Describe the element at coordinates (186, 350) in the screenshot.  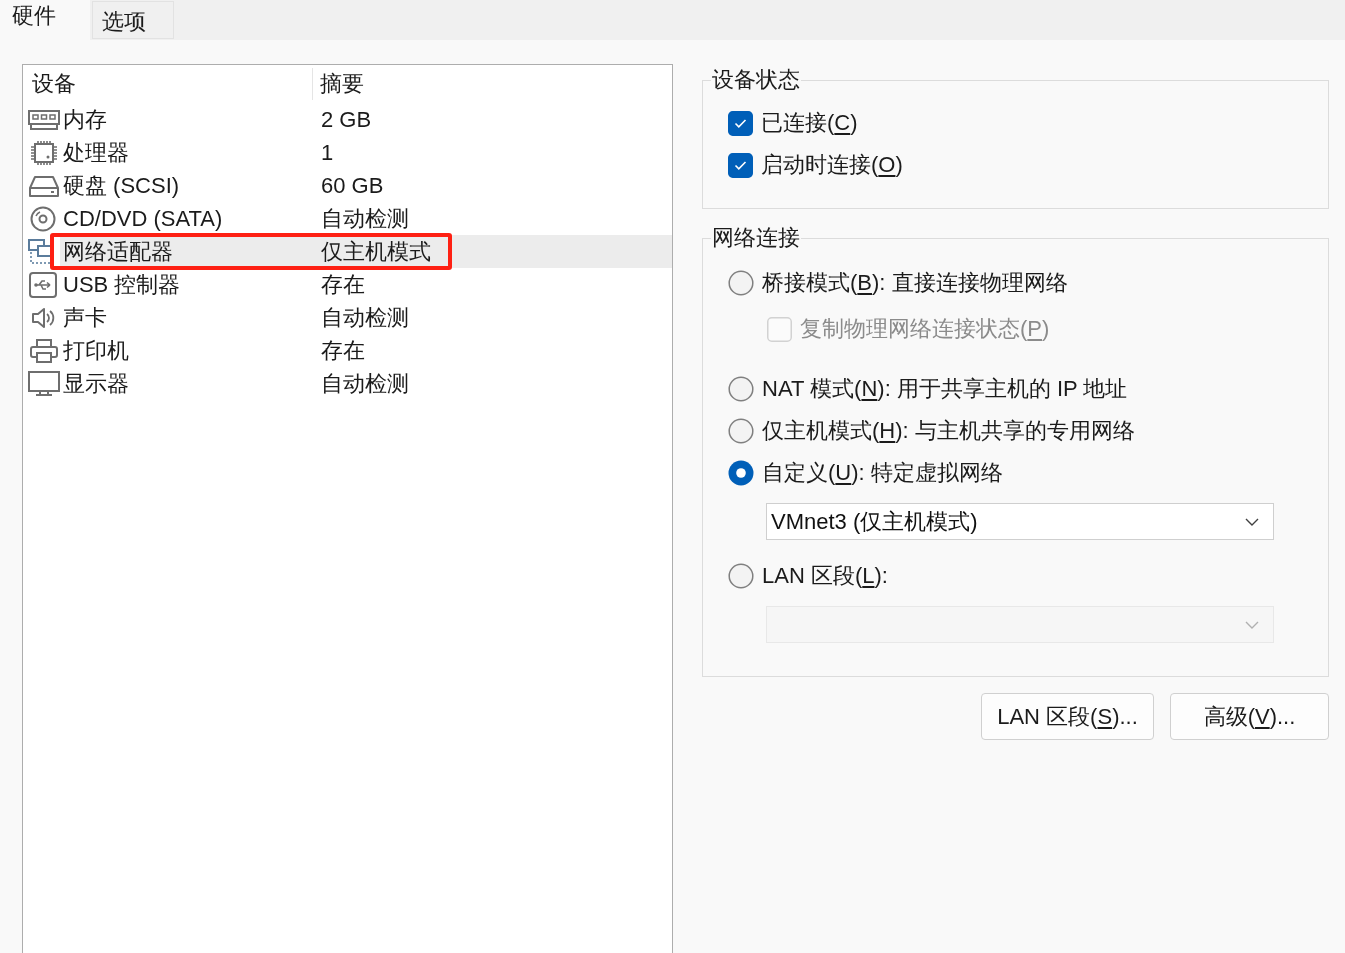
I see `table-cell: 打印机` at that location.